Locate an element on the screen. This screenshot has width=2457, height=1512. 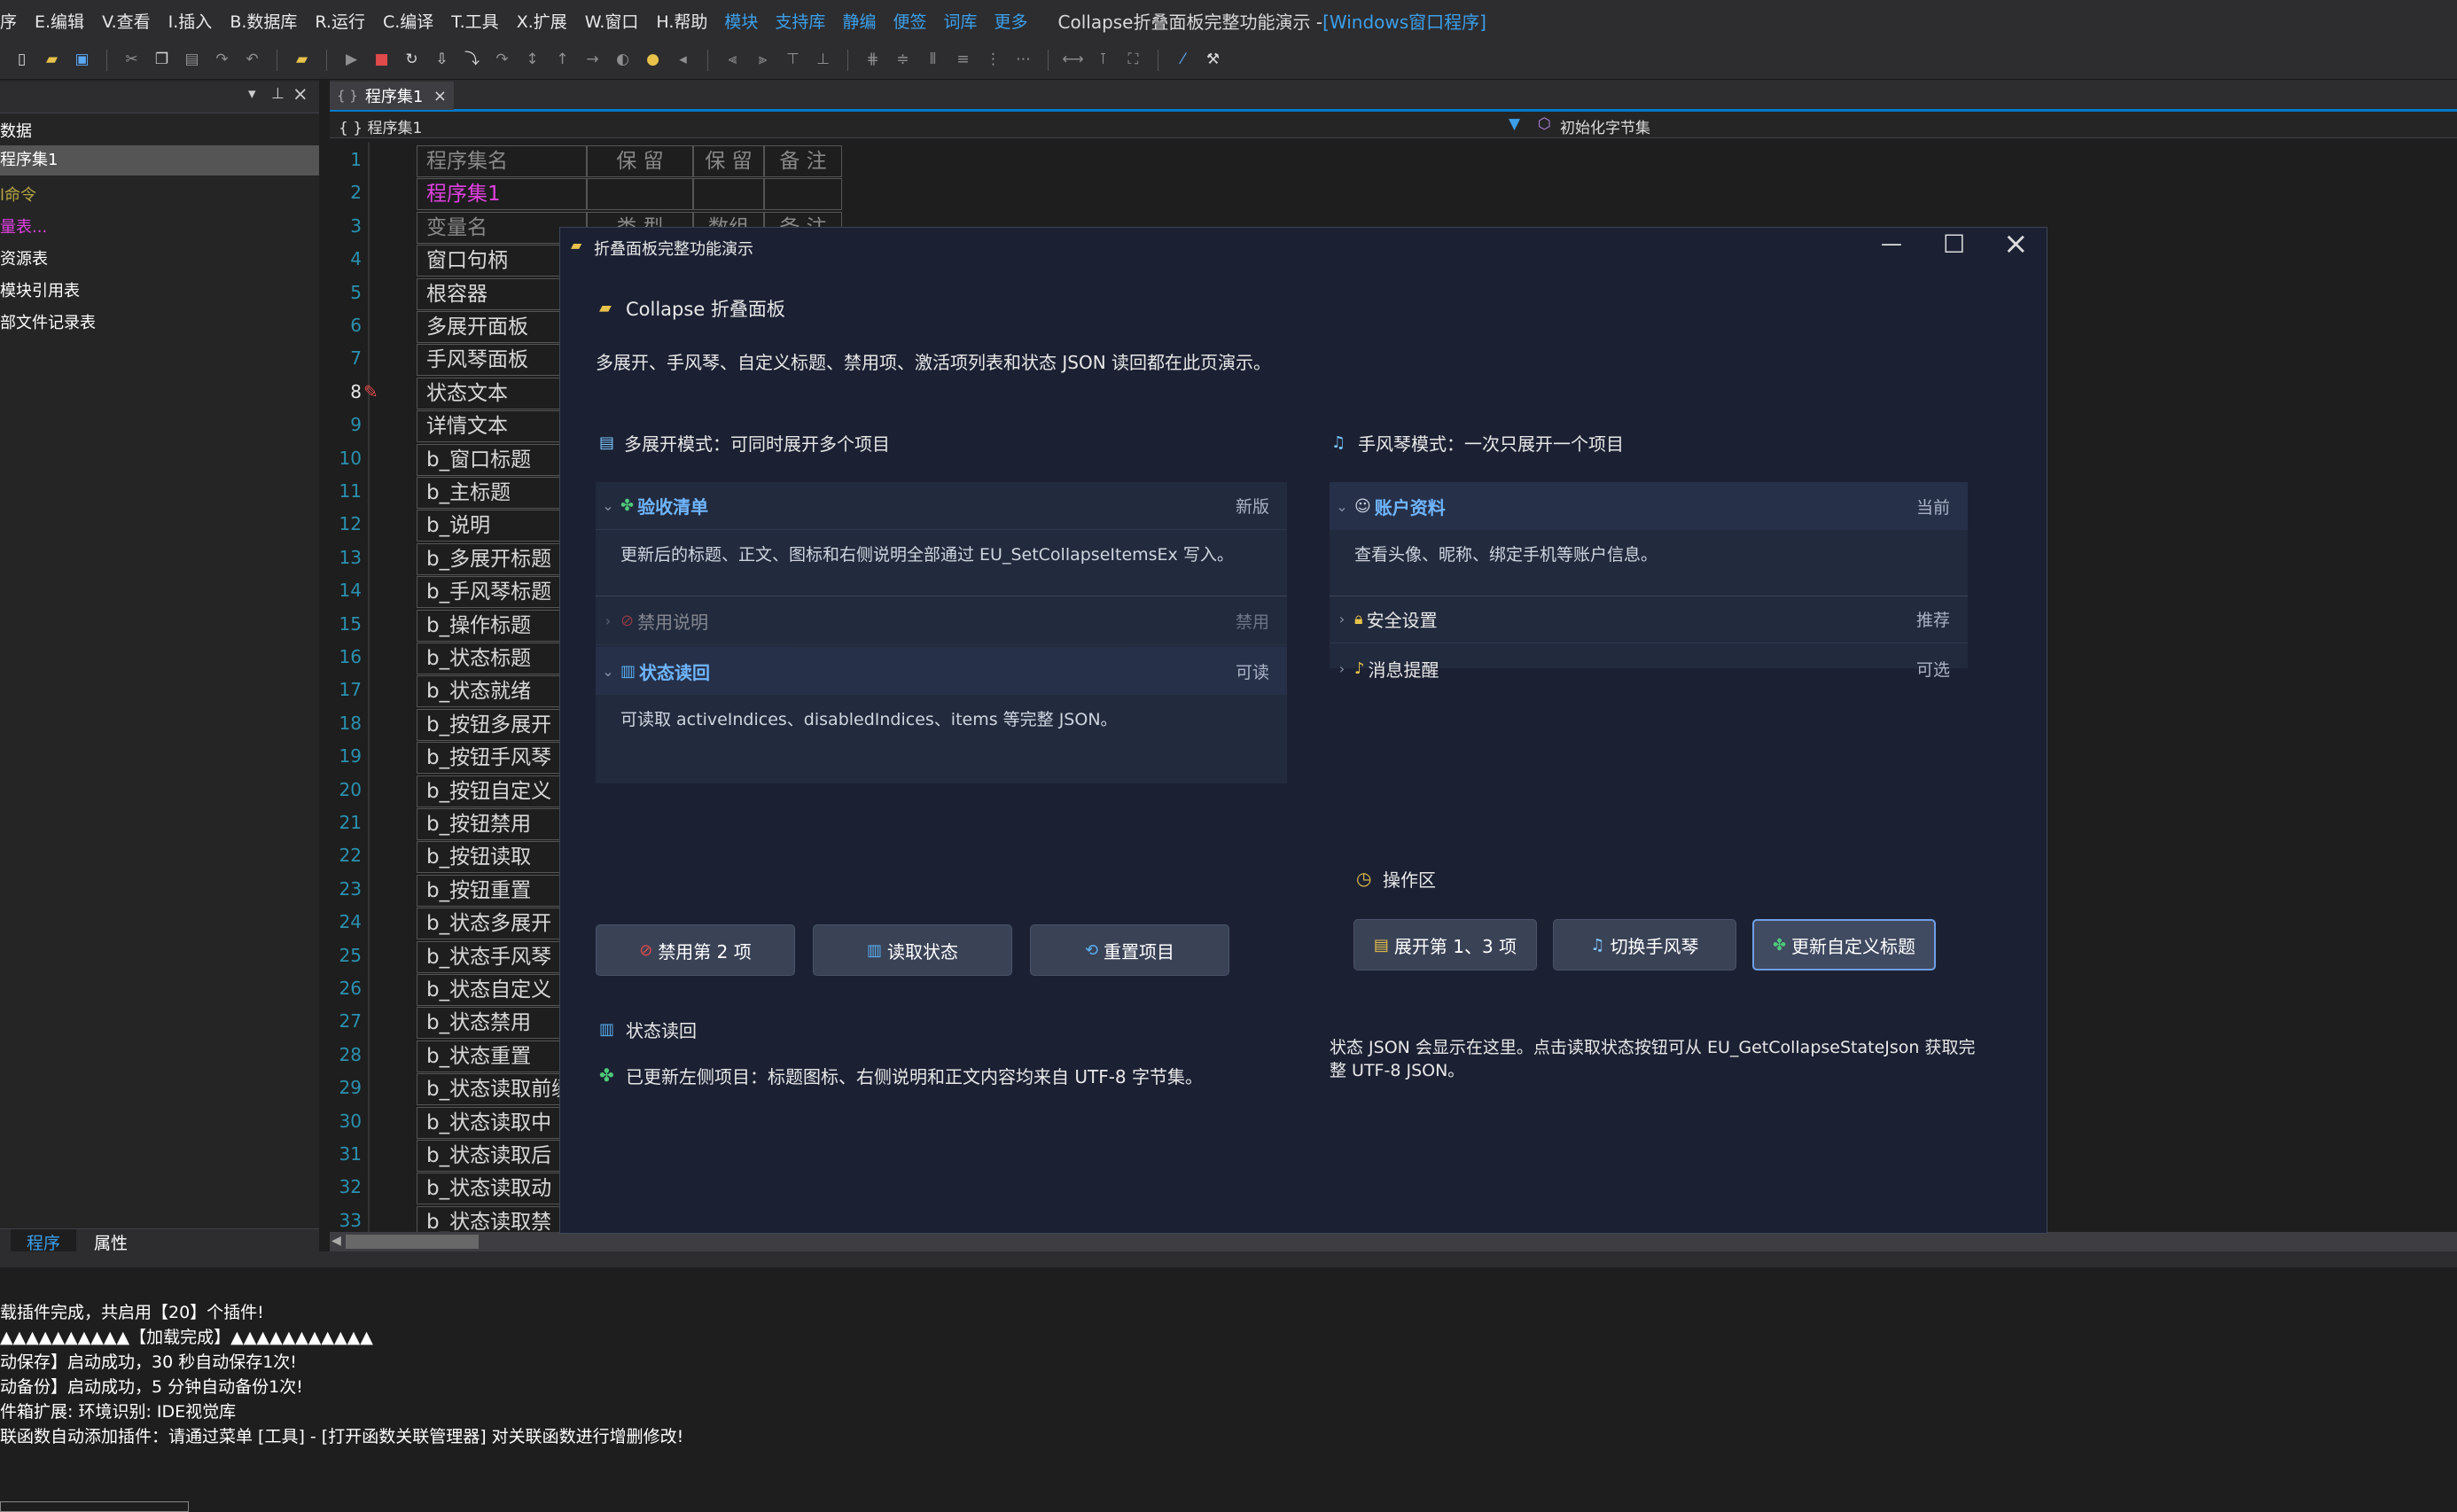
menu-program: 序 is located at coordinates (8, 21).